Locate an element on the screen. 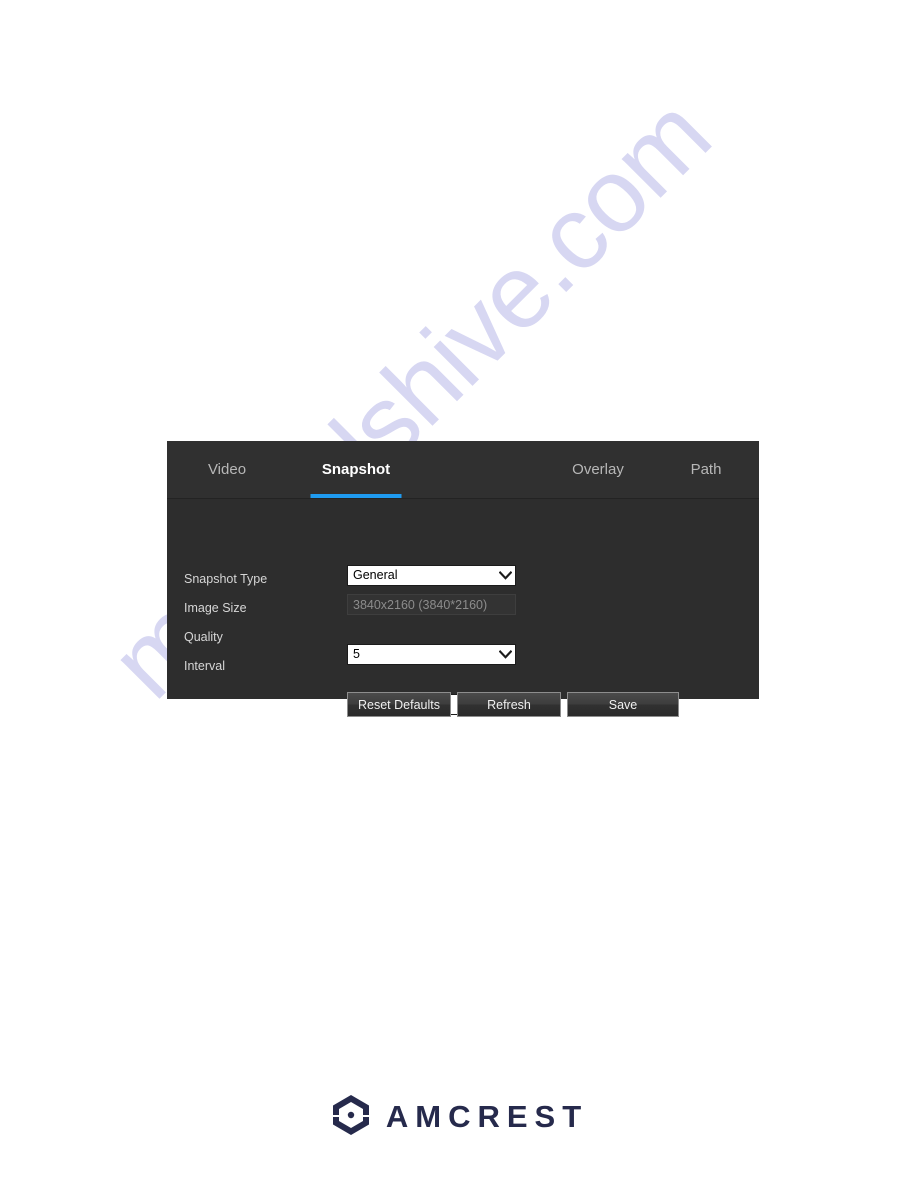 The image size is (918, 1188). tab-snapshot: Snapshot is located at coordinates (356, 469).